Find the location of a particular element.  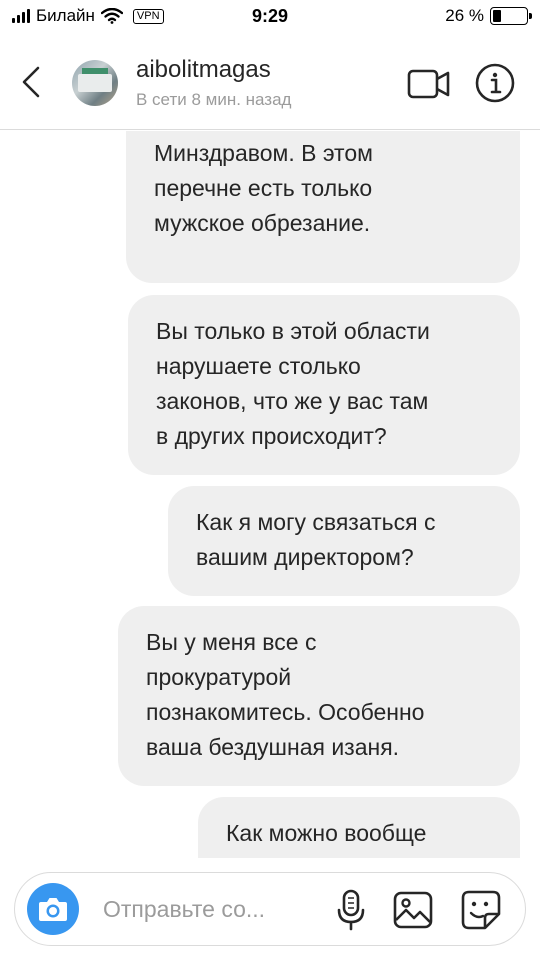

message-text: Как можно вообще is located at coordinates (326, 833).